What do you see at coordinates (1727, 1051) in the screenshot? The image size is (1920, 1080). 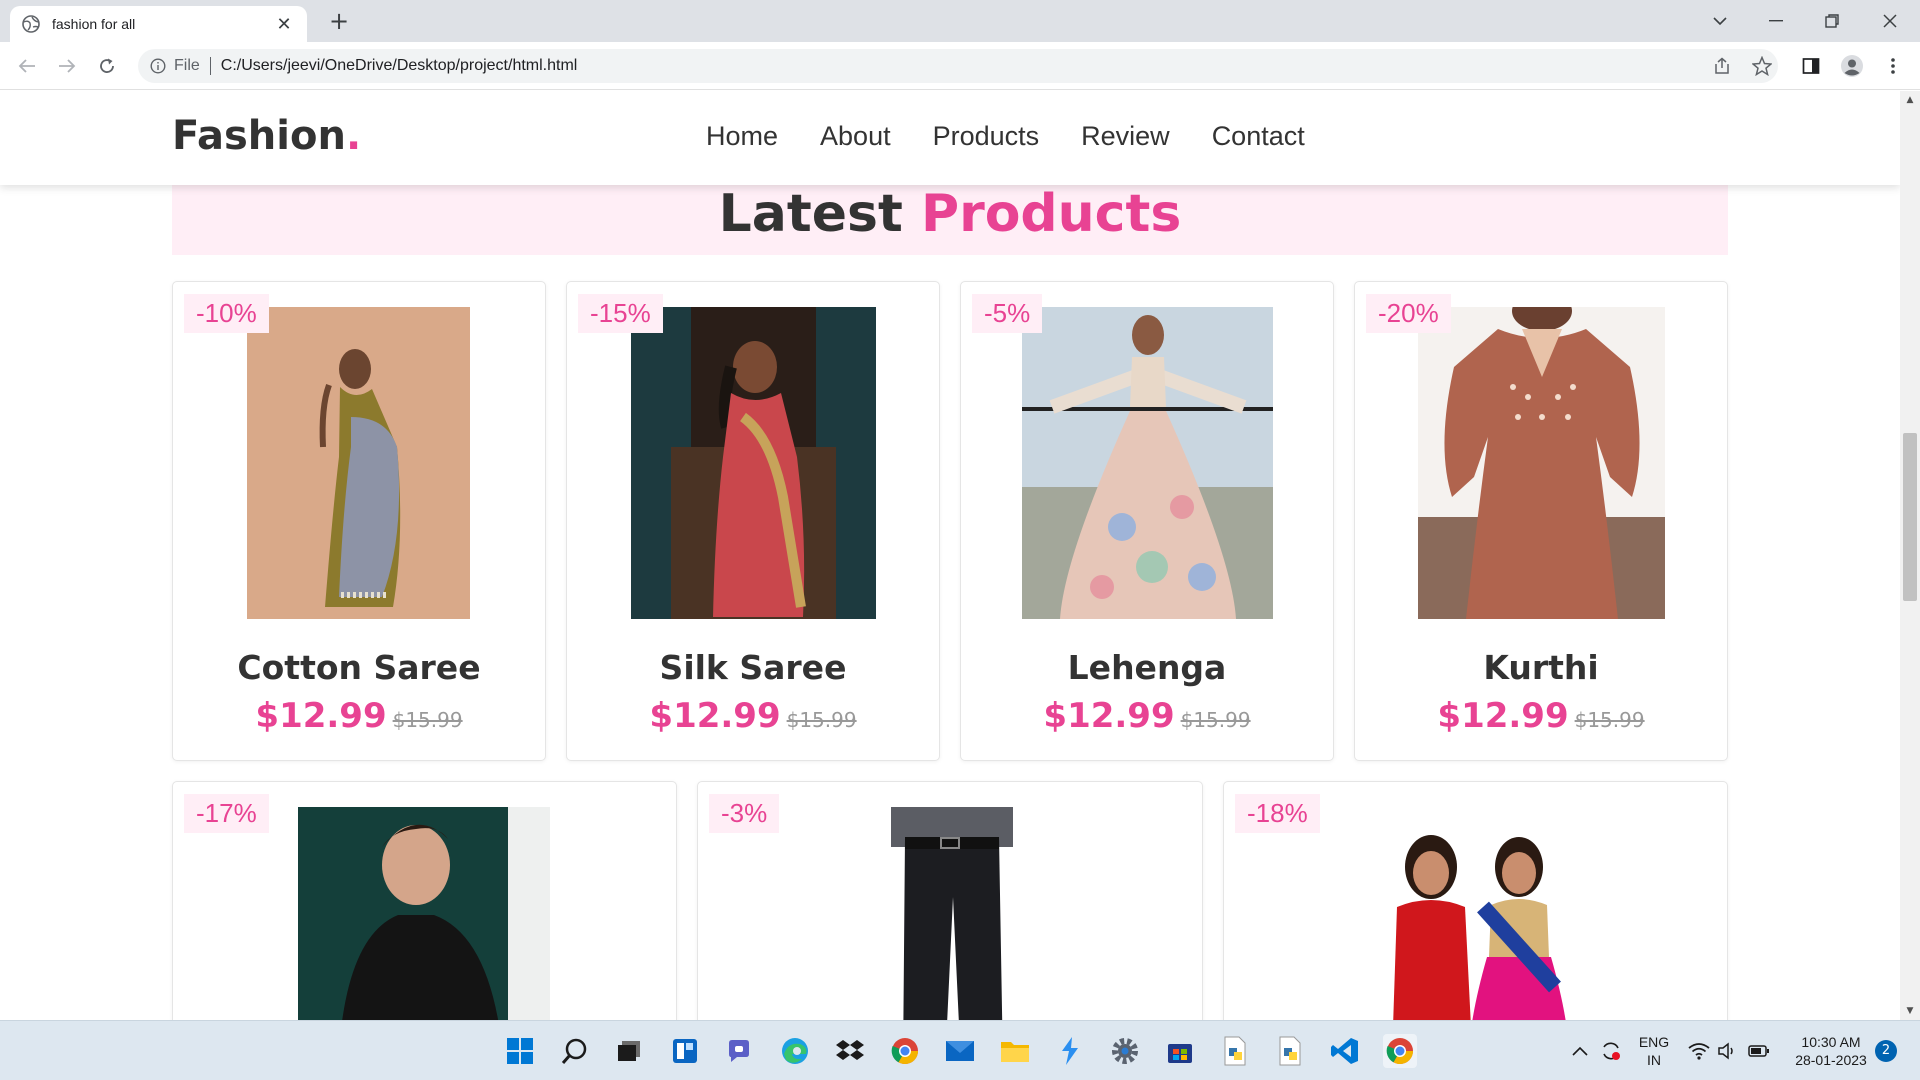 I see `volume-icon` at bounding box center [1727, 1051].